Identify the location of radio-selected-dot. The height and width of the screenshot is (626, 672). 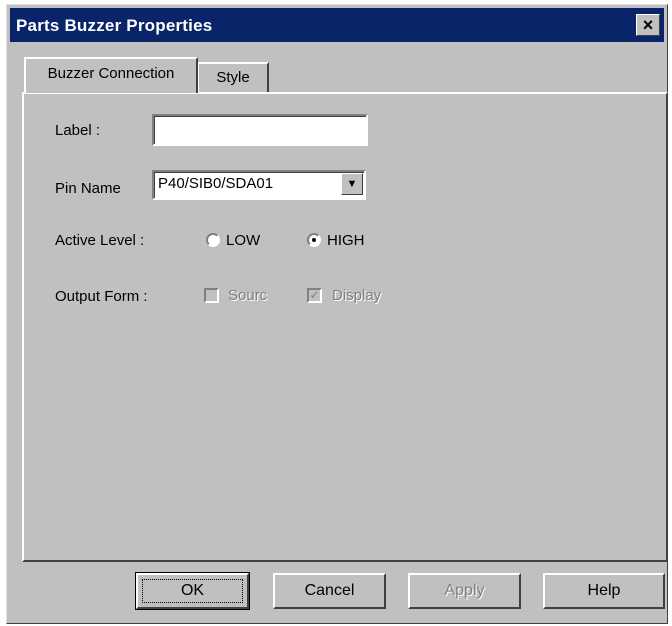
(314, 240).